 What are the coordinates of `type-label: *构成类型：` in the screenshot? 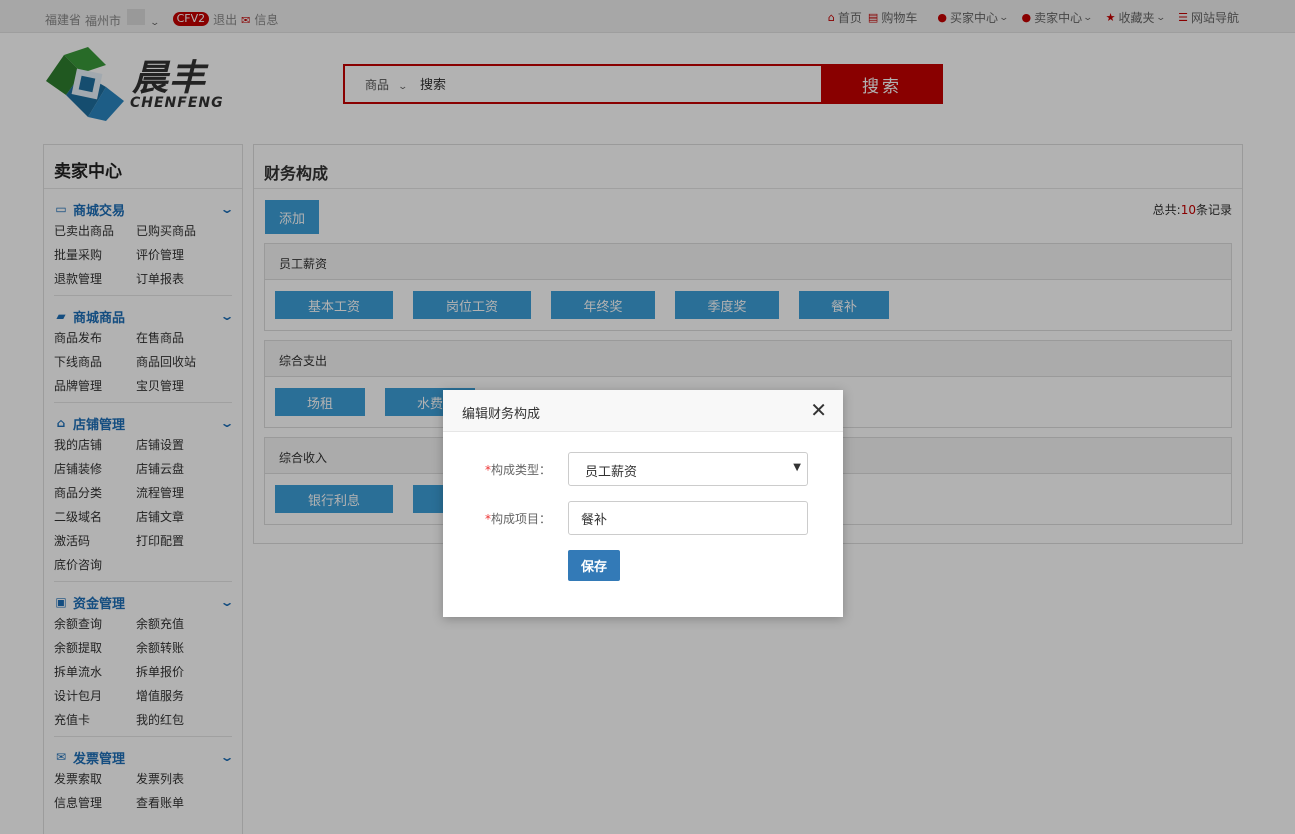 It's located at (518, 469).